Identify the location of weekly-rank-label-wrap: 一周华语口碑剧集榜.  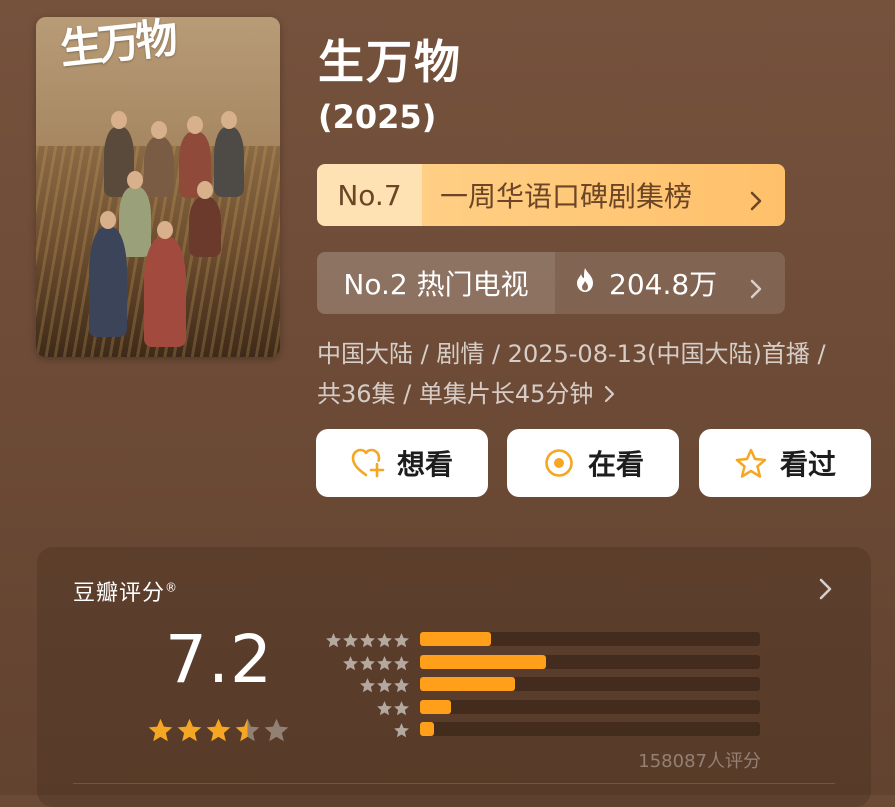
(603, 195).